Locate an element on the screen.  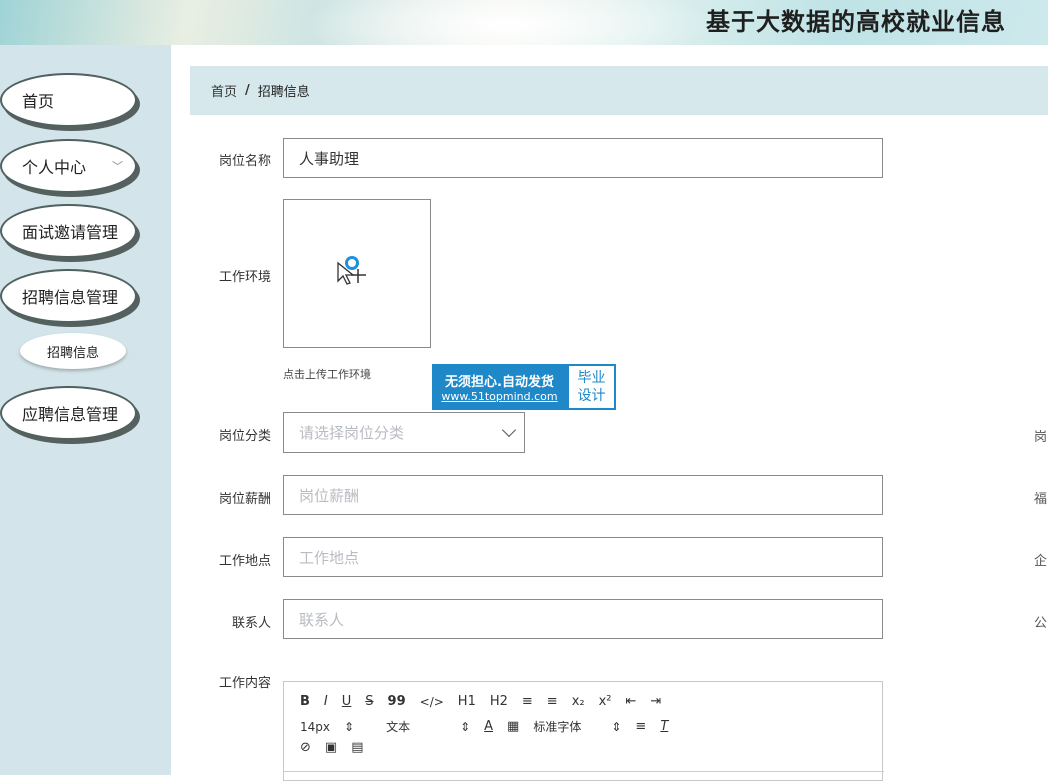
sidebar-item-label: 面试邀请管理 is located at coordinates (70, 232).